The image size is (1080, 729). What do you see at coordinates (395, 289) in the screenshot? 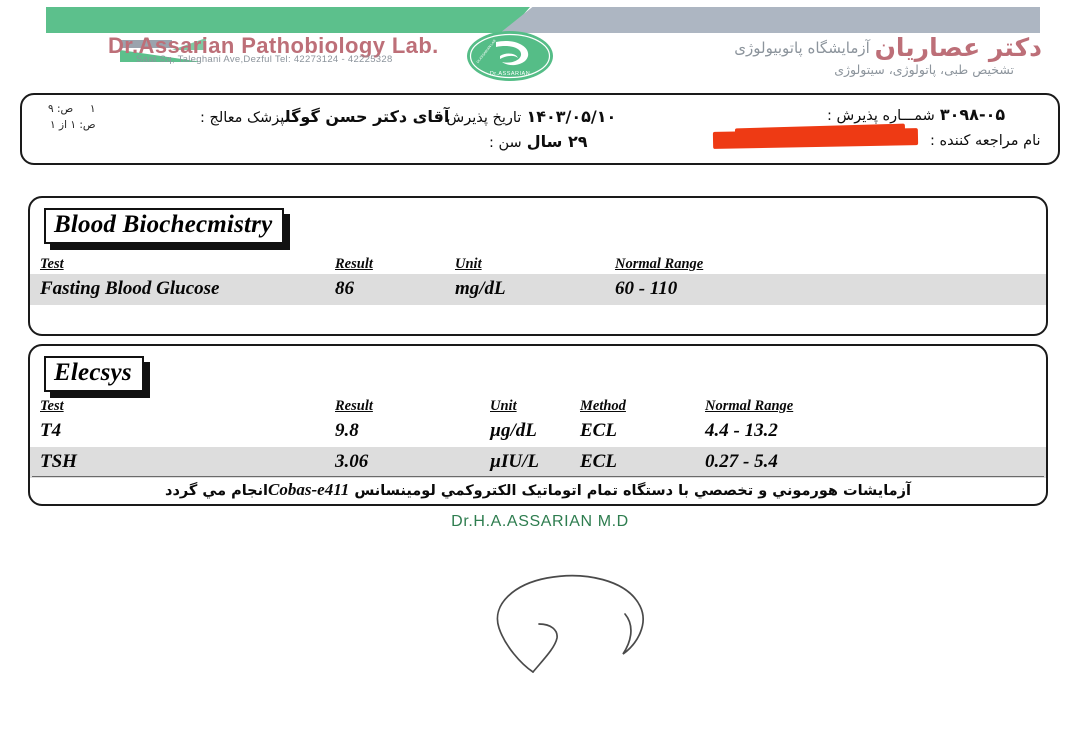
I see `cell-result: 86` at bounding box center [395, 289].